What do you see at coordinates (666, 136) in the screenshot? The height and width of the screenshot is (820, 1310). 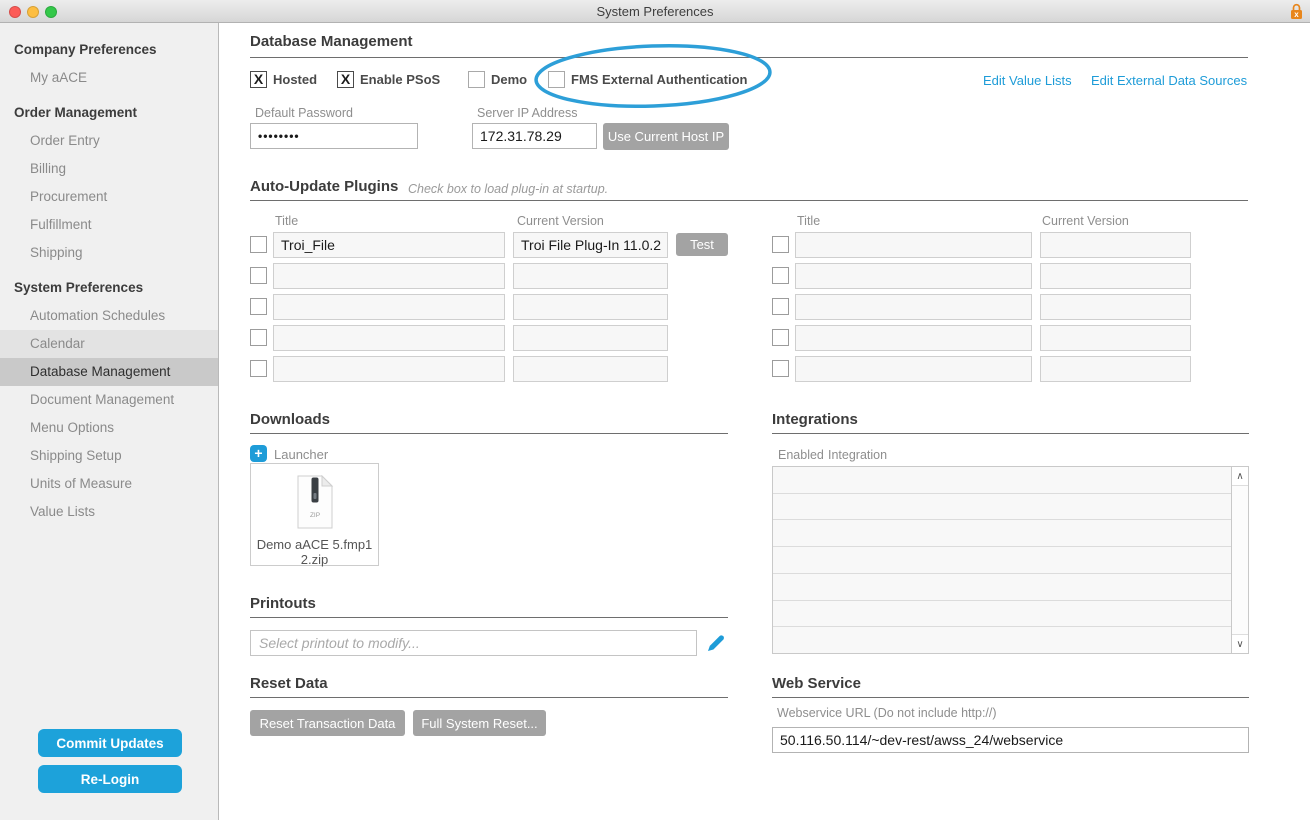 I see `use-current-host-ip-button: Use Current Host IP` at bounding box center [666, 136].